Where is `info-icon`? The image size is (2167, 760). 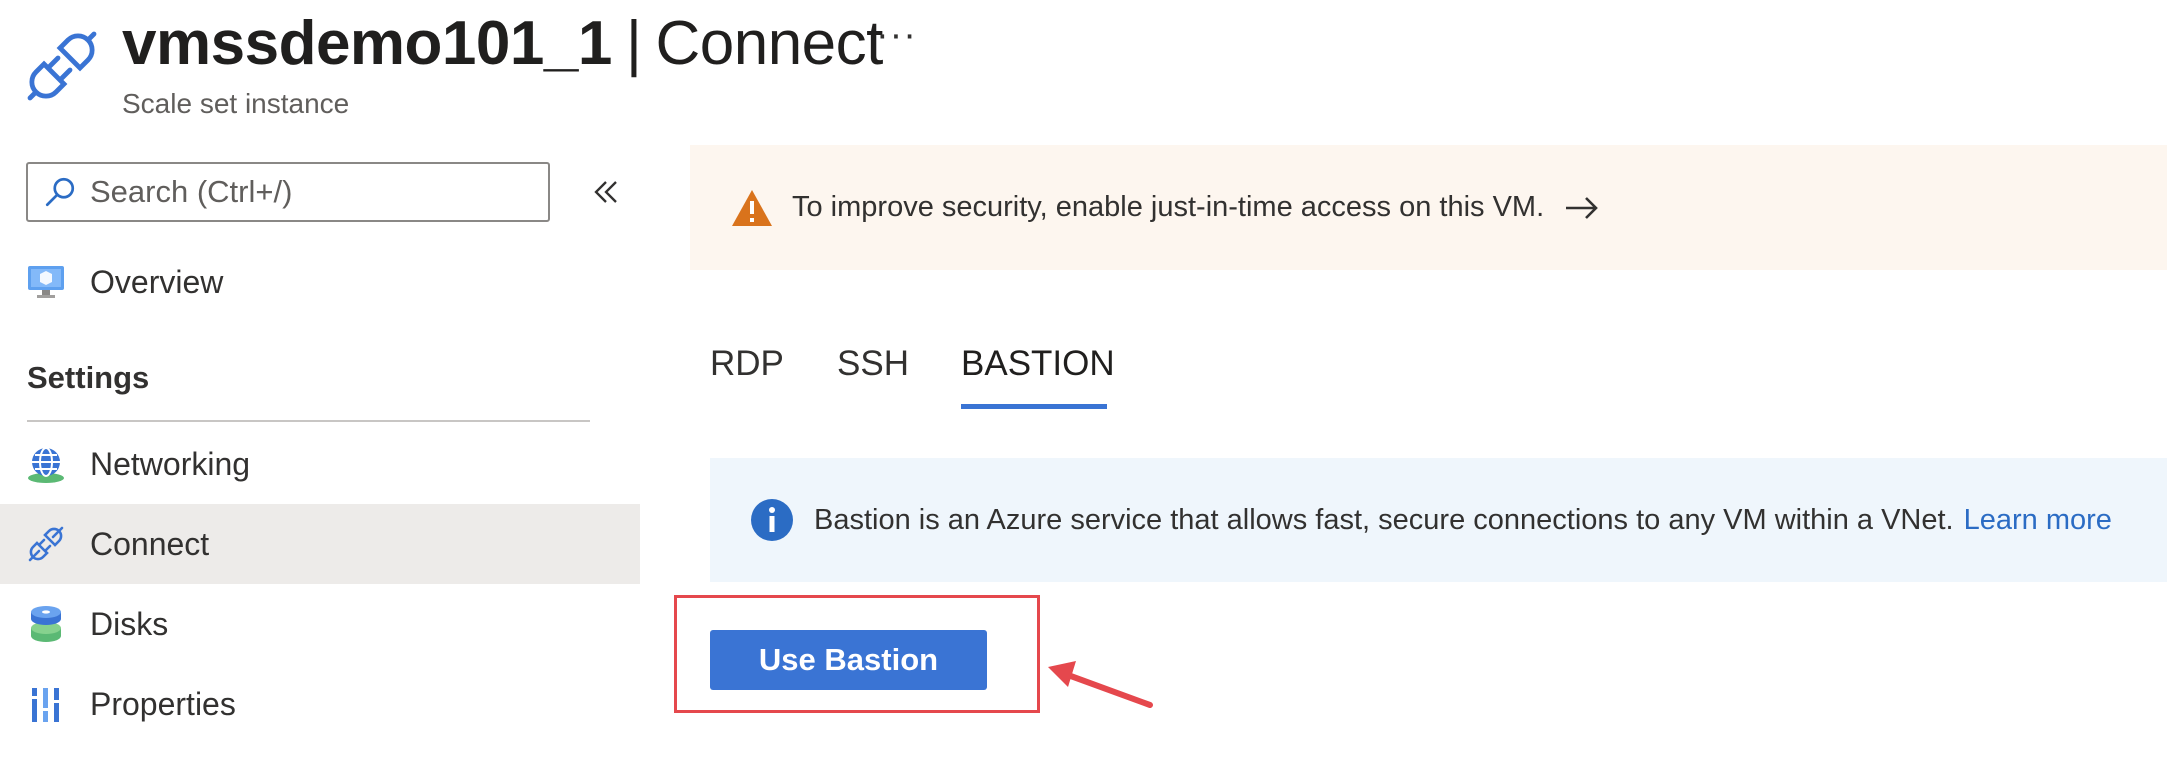 info-icon is located at coordinates (772, 520).